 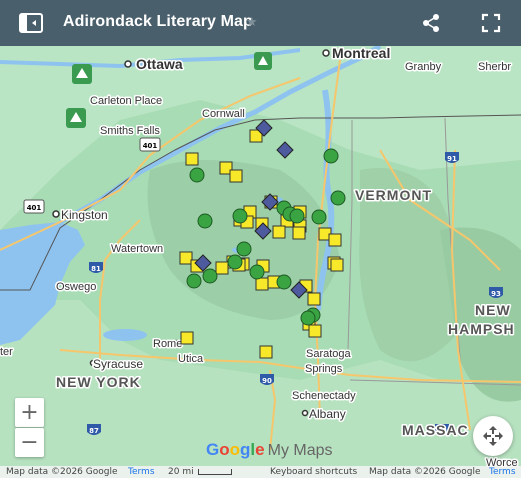 I want to click on keyboard-shortcuts-link: Keyboard shortcuts, so click(x=313, y=472).